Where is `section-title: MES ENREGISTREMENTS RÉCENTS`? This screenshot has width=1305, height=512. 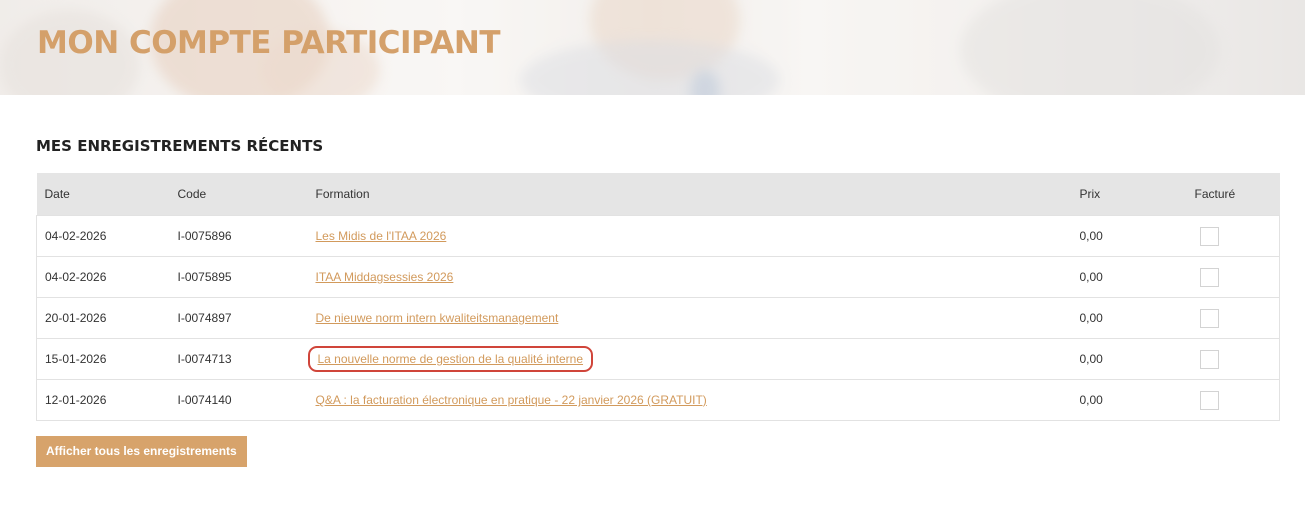
section-title: MES ENREGISTREMENTS RÉCENTS is located at coordinates (180, 146).